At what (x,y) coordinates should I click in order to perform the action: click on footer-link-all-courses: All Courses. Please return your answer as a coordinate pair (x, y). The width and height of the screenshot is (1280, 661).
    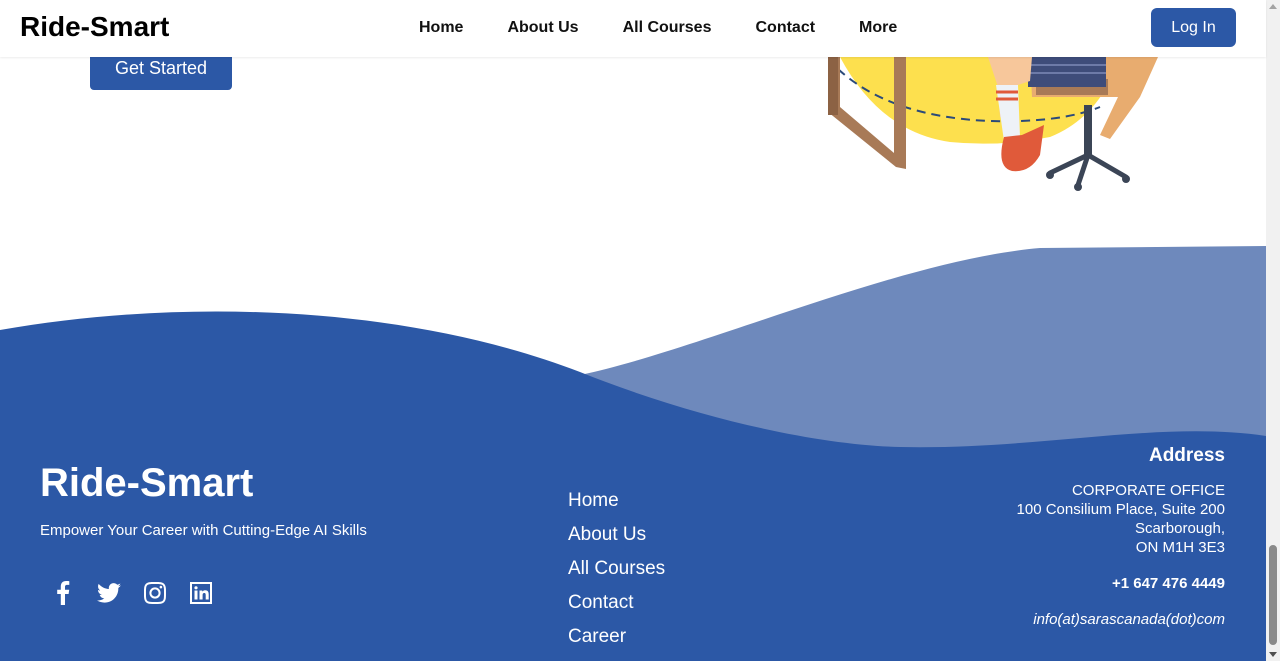
    Looking at the image, I should click on (616, 569).